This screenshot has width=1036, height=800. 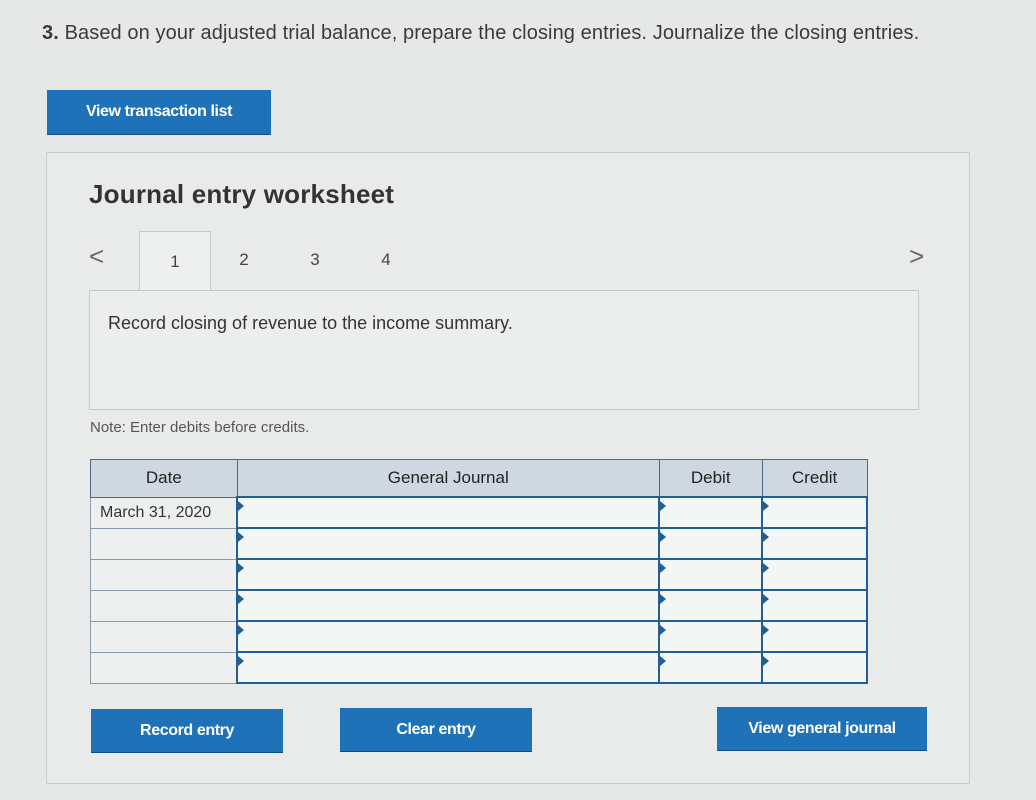 What do you see at coordinates (187, 730) in the screenshot?
I see `record-entry-button: Record entry` at bounding box center [187, 730].